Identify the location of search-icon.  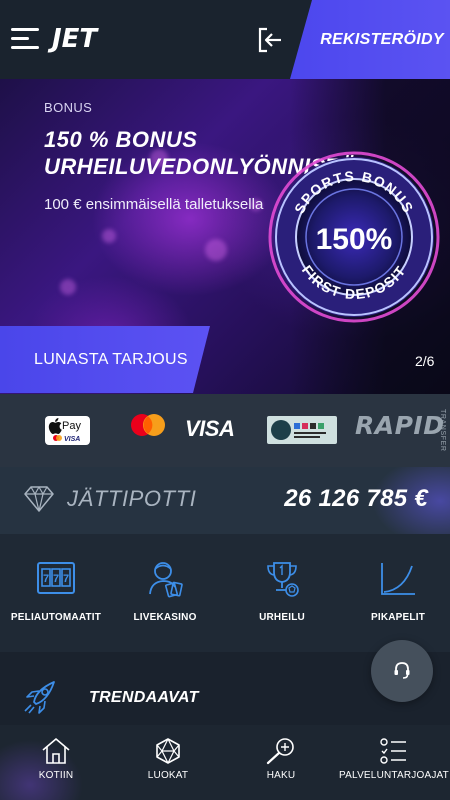
(280, 751).